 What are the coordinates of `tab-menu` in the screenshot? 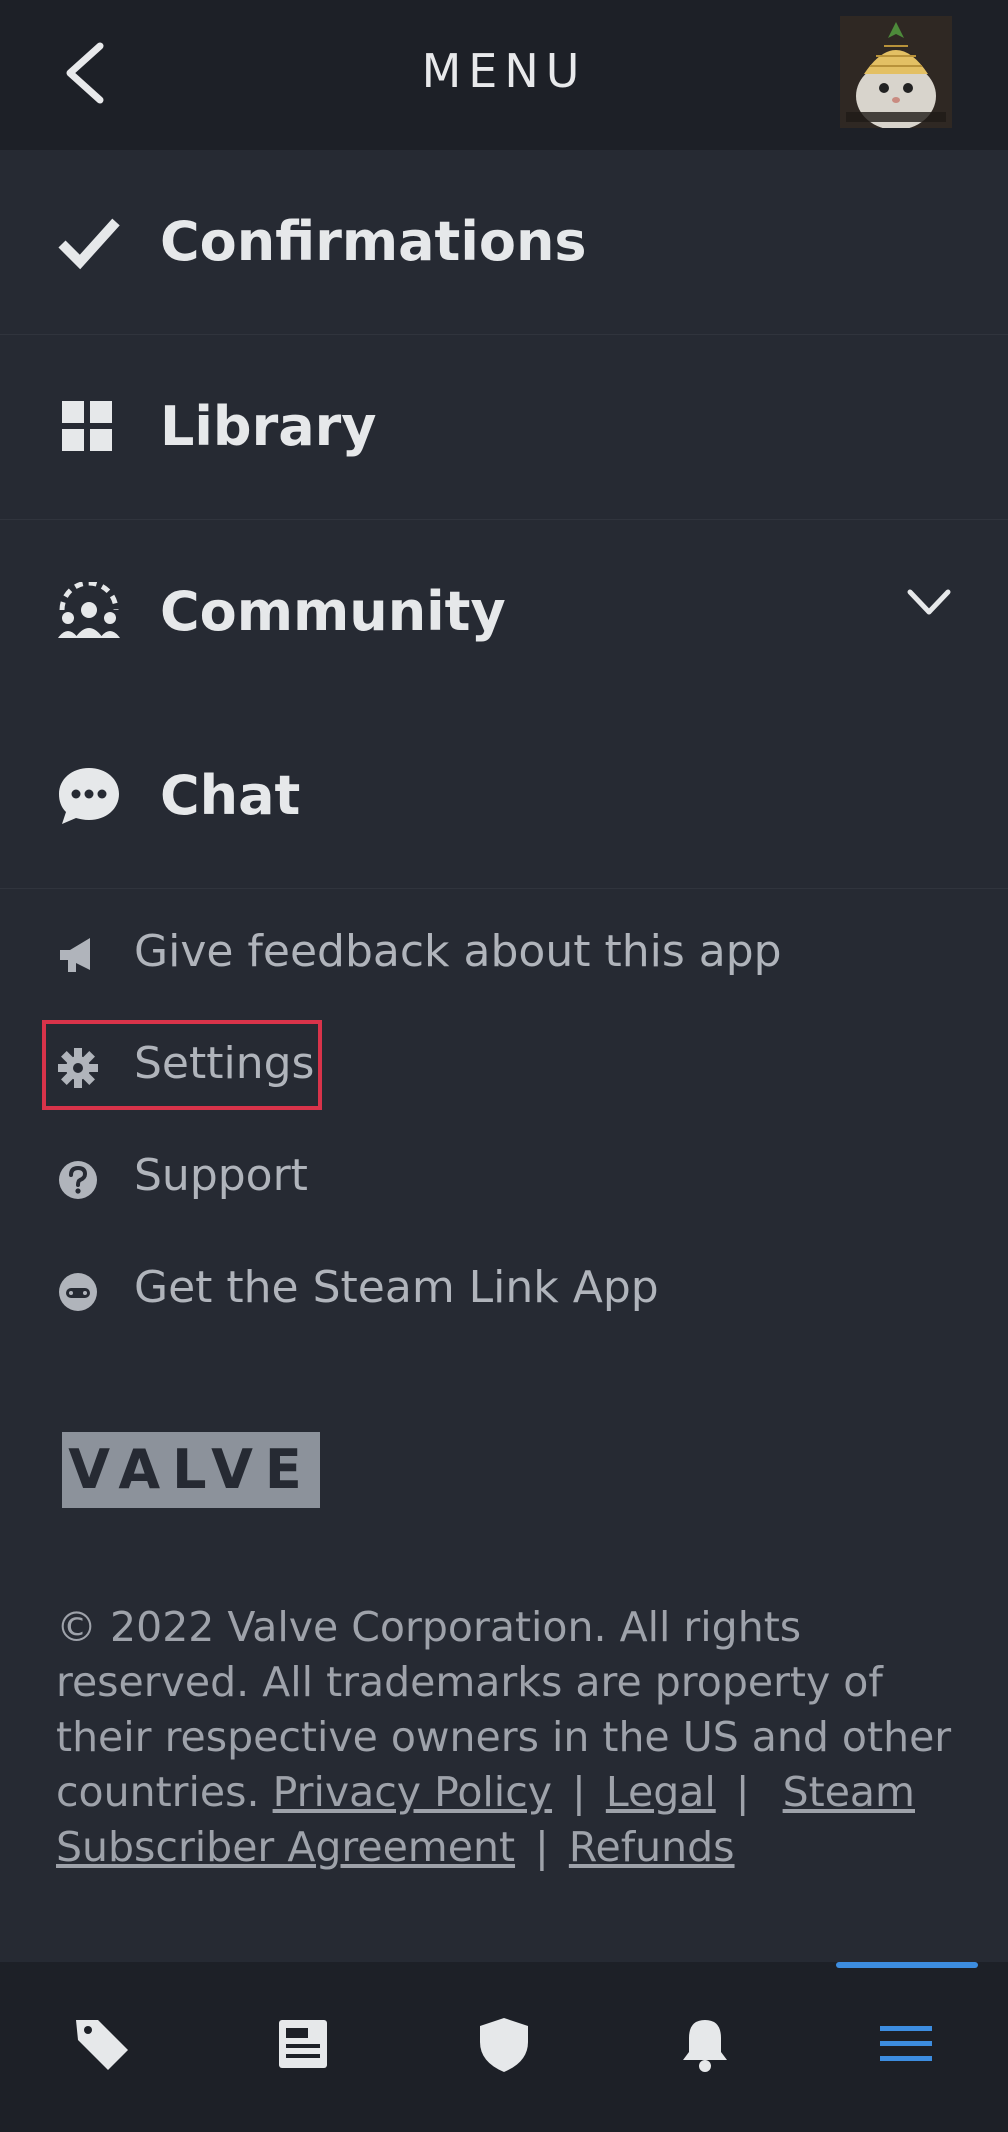 It's located at (904, 2047).